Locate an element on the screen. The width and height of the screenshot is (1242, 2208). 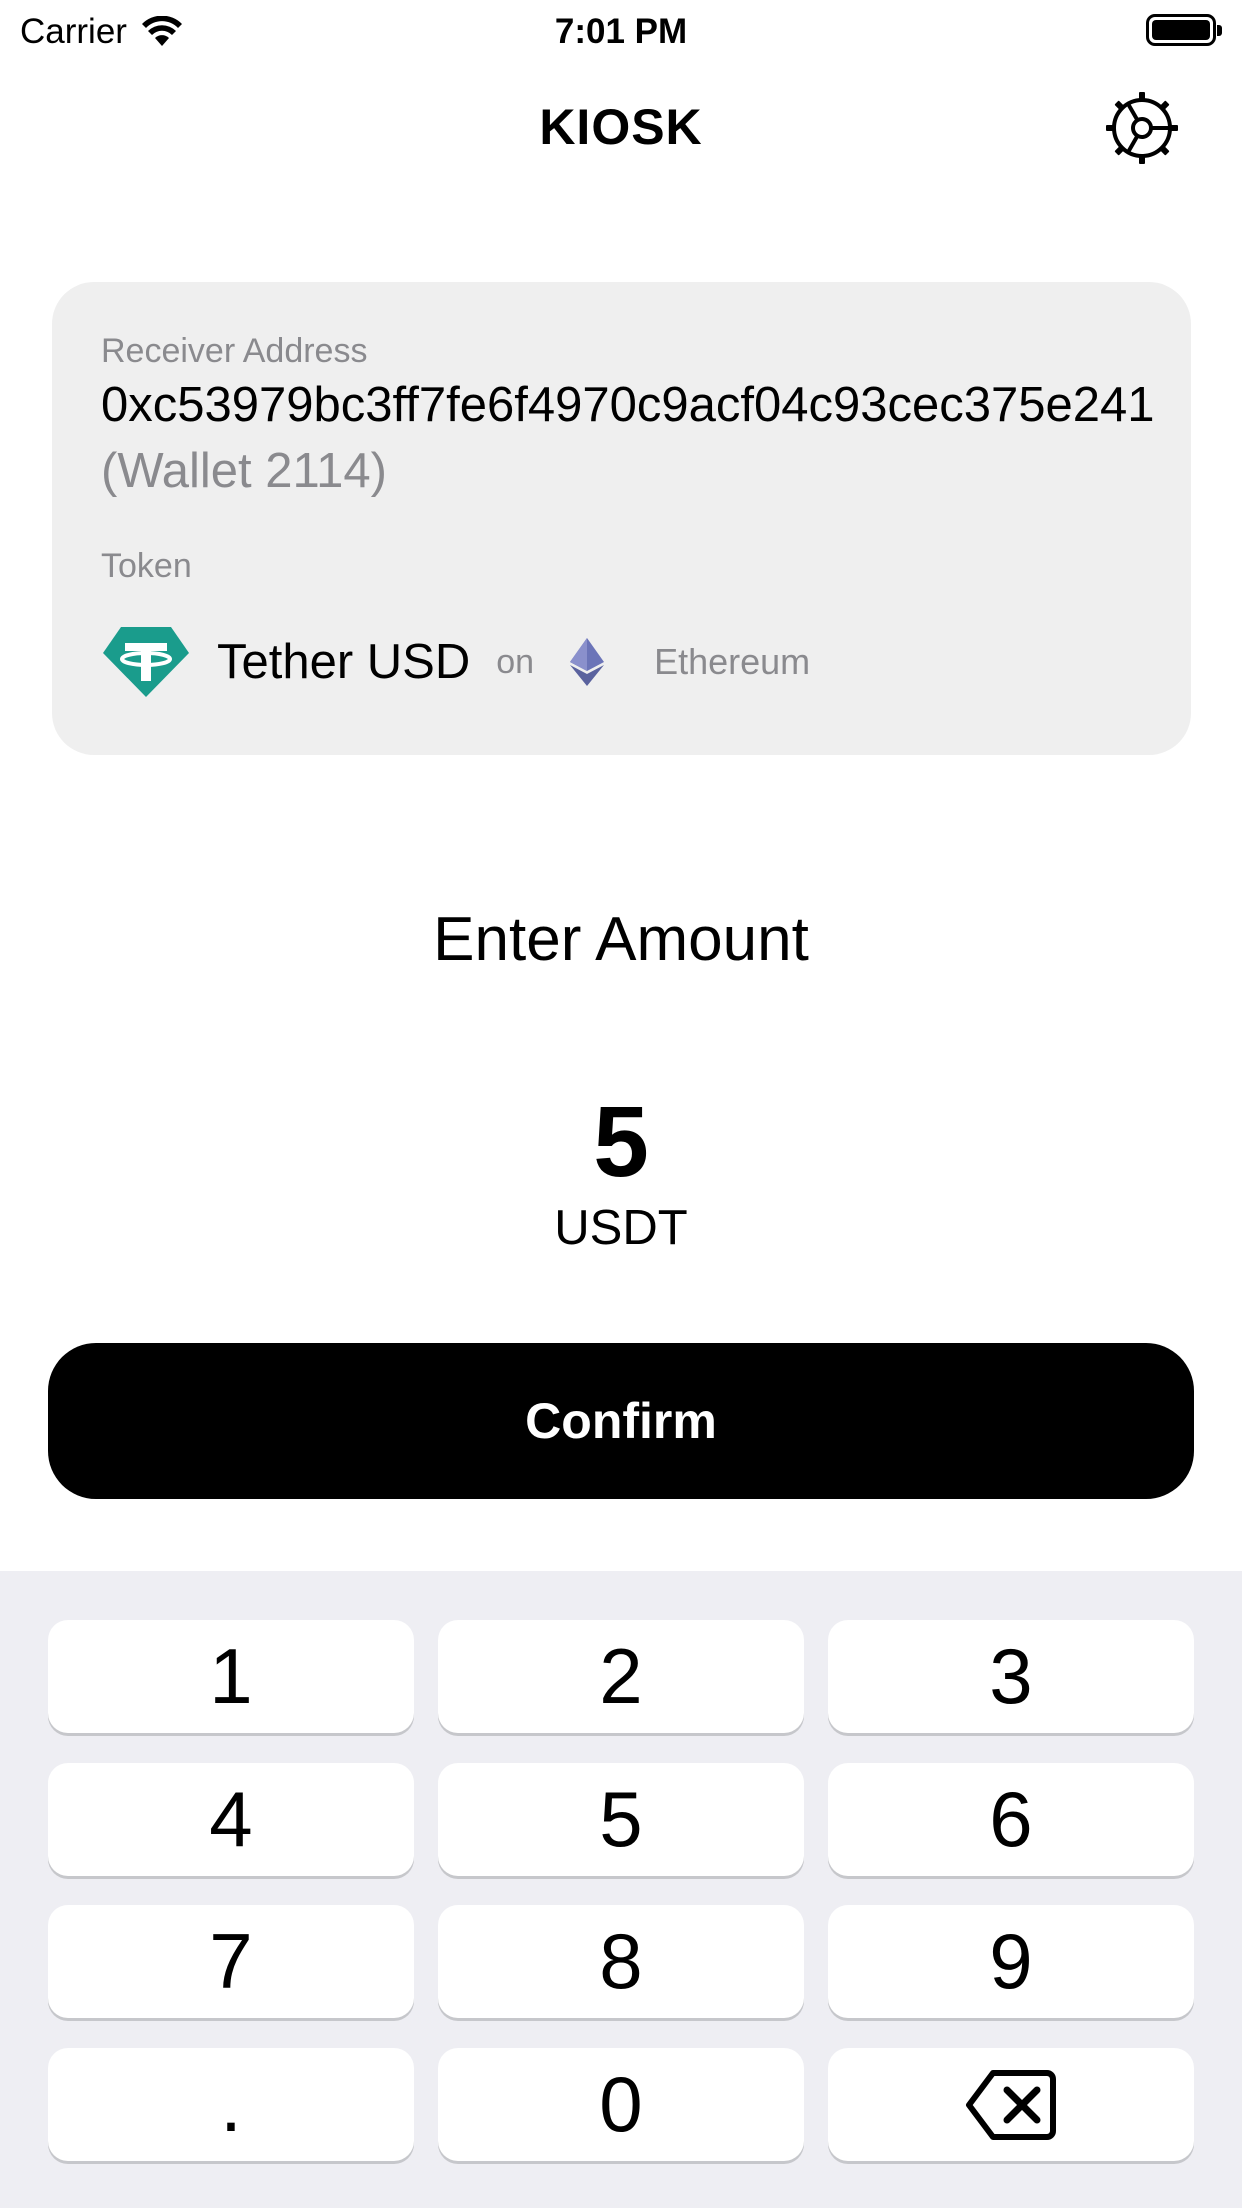
wallet-name: (Wallet 2114) is located at coordinates (244, 471).